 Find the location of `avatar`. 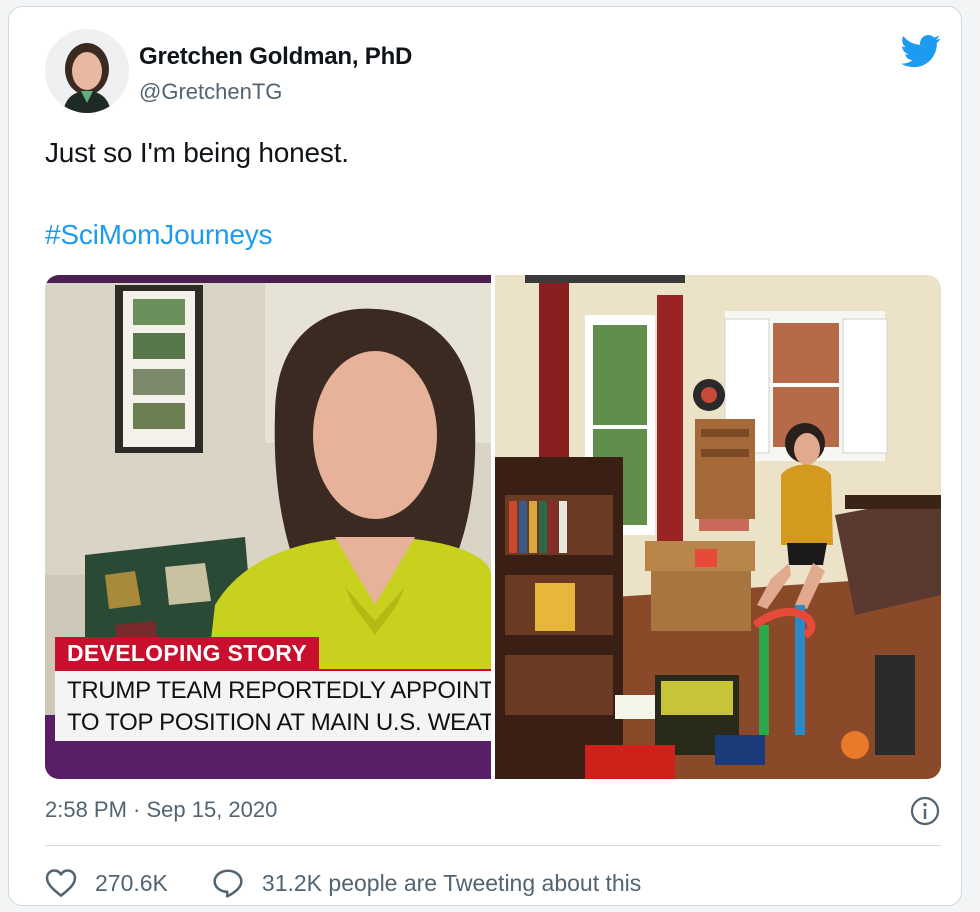

avatar is located at coordinates (87, 71).